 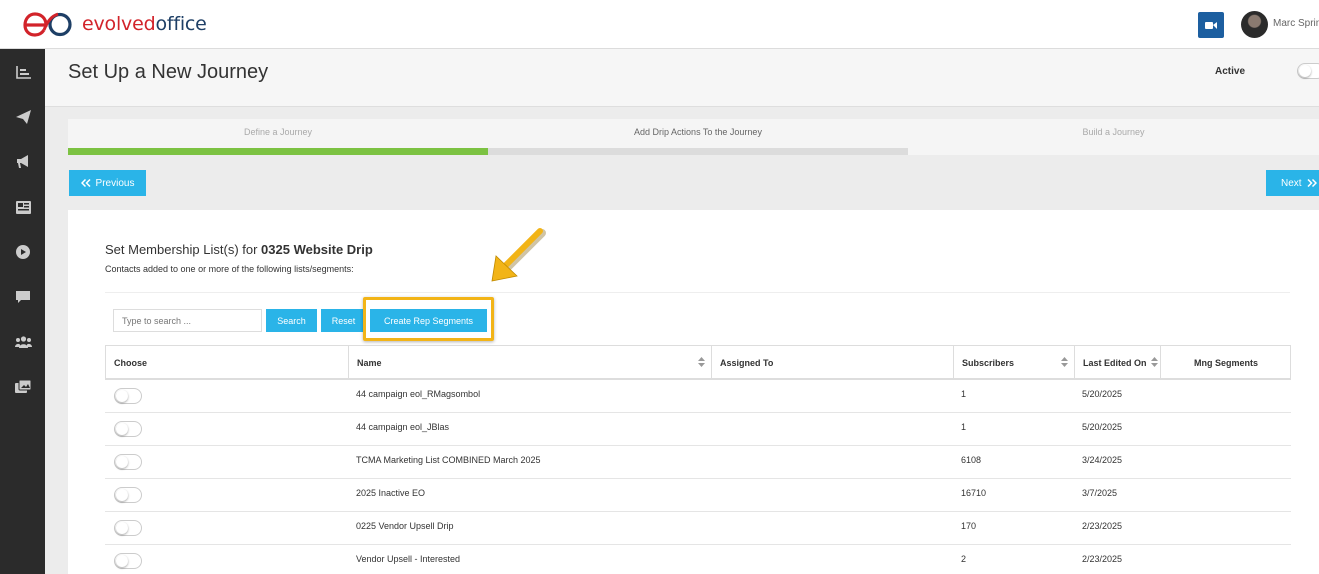 I want to click on step-label: Build a Journey, so click(x=1113, y=132).